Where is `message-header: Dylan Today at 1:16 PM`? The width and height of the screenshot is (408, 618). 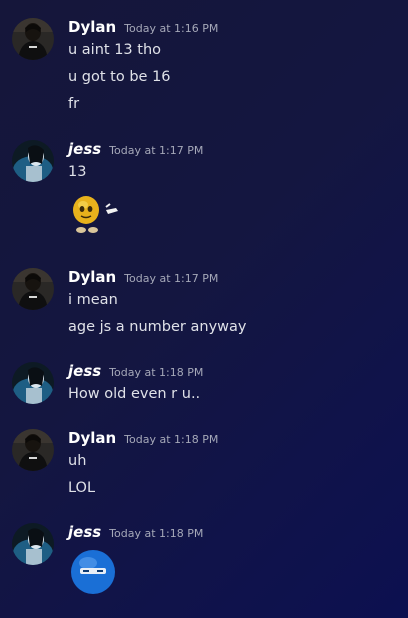
message-header: Dylan Today at 1:16 PM is located at coordinates (143, 29).